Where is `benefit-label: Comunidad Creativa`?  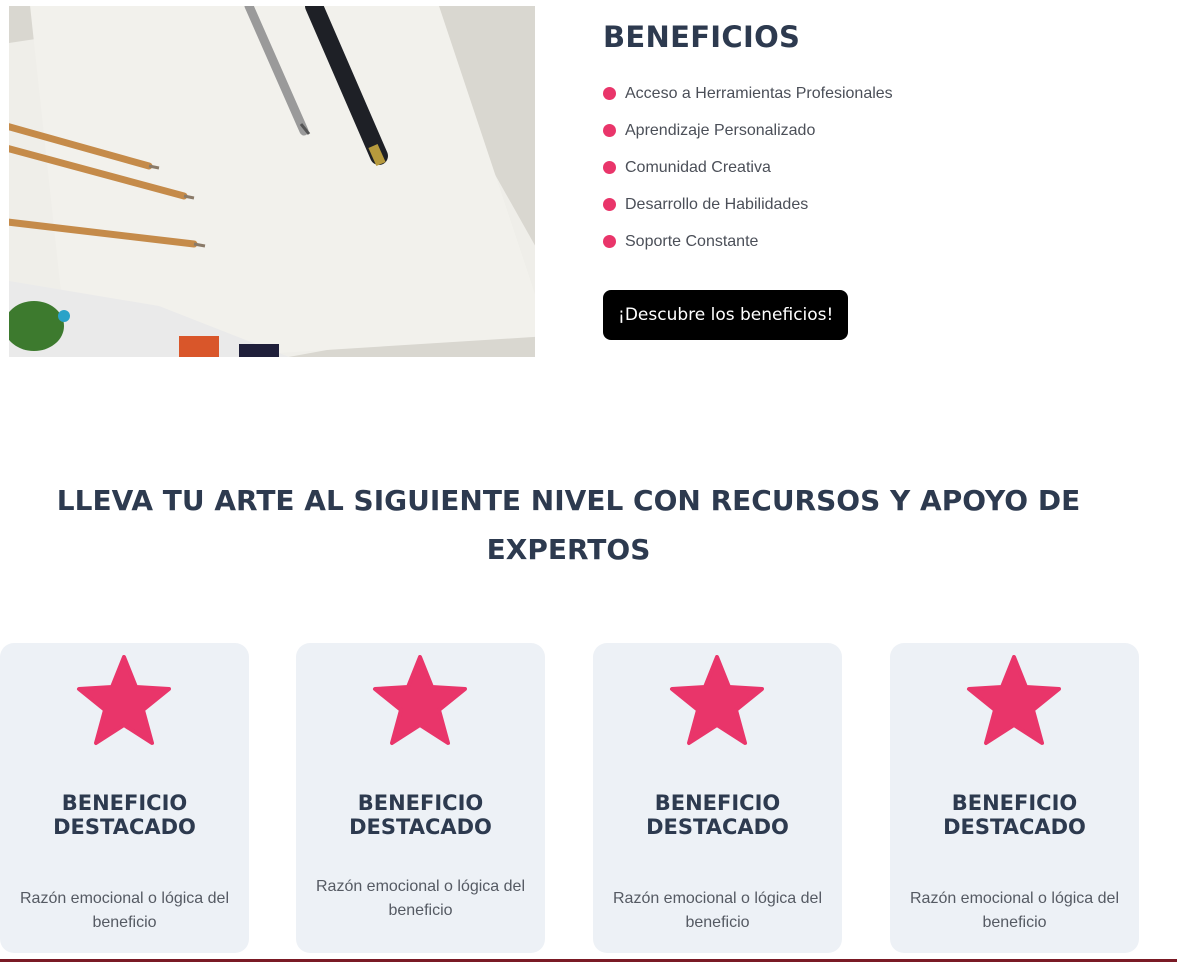 benefit-label: Comunidad Creativa is located at coordinates (698, 167).